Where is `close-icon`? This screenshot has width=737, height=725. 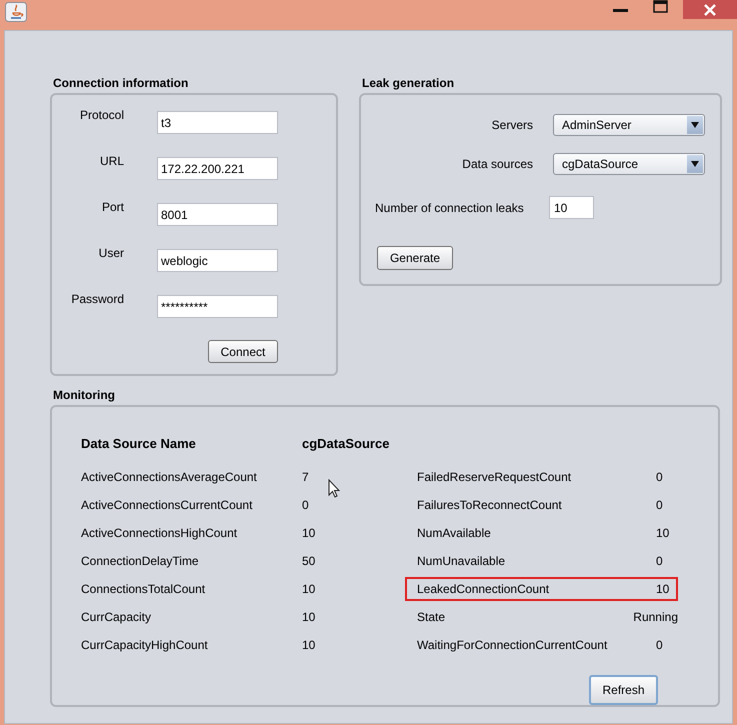 close-icon is located at coordinates (710, 10).